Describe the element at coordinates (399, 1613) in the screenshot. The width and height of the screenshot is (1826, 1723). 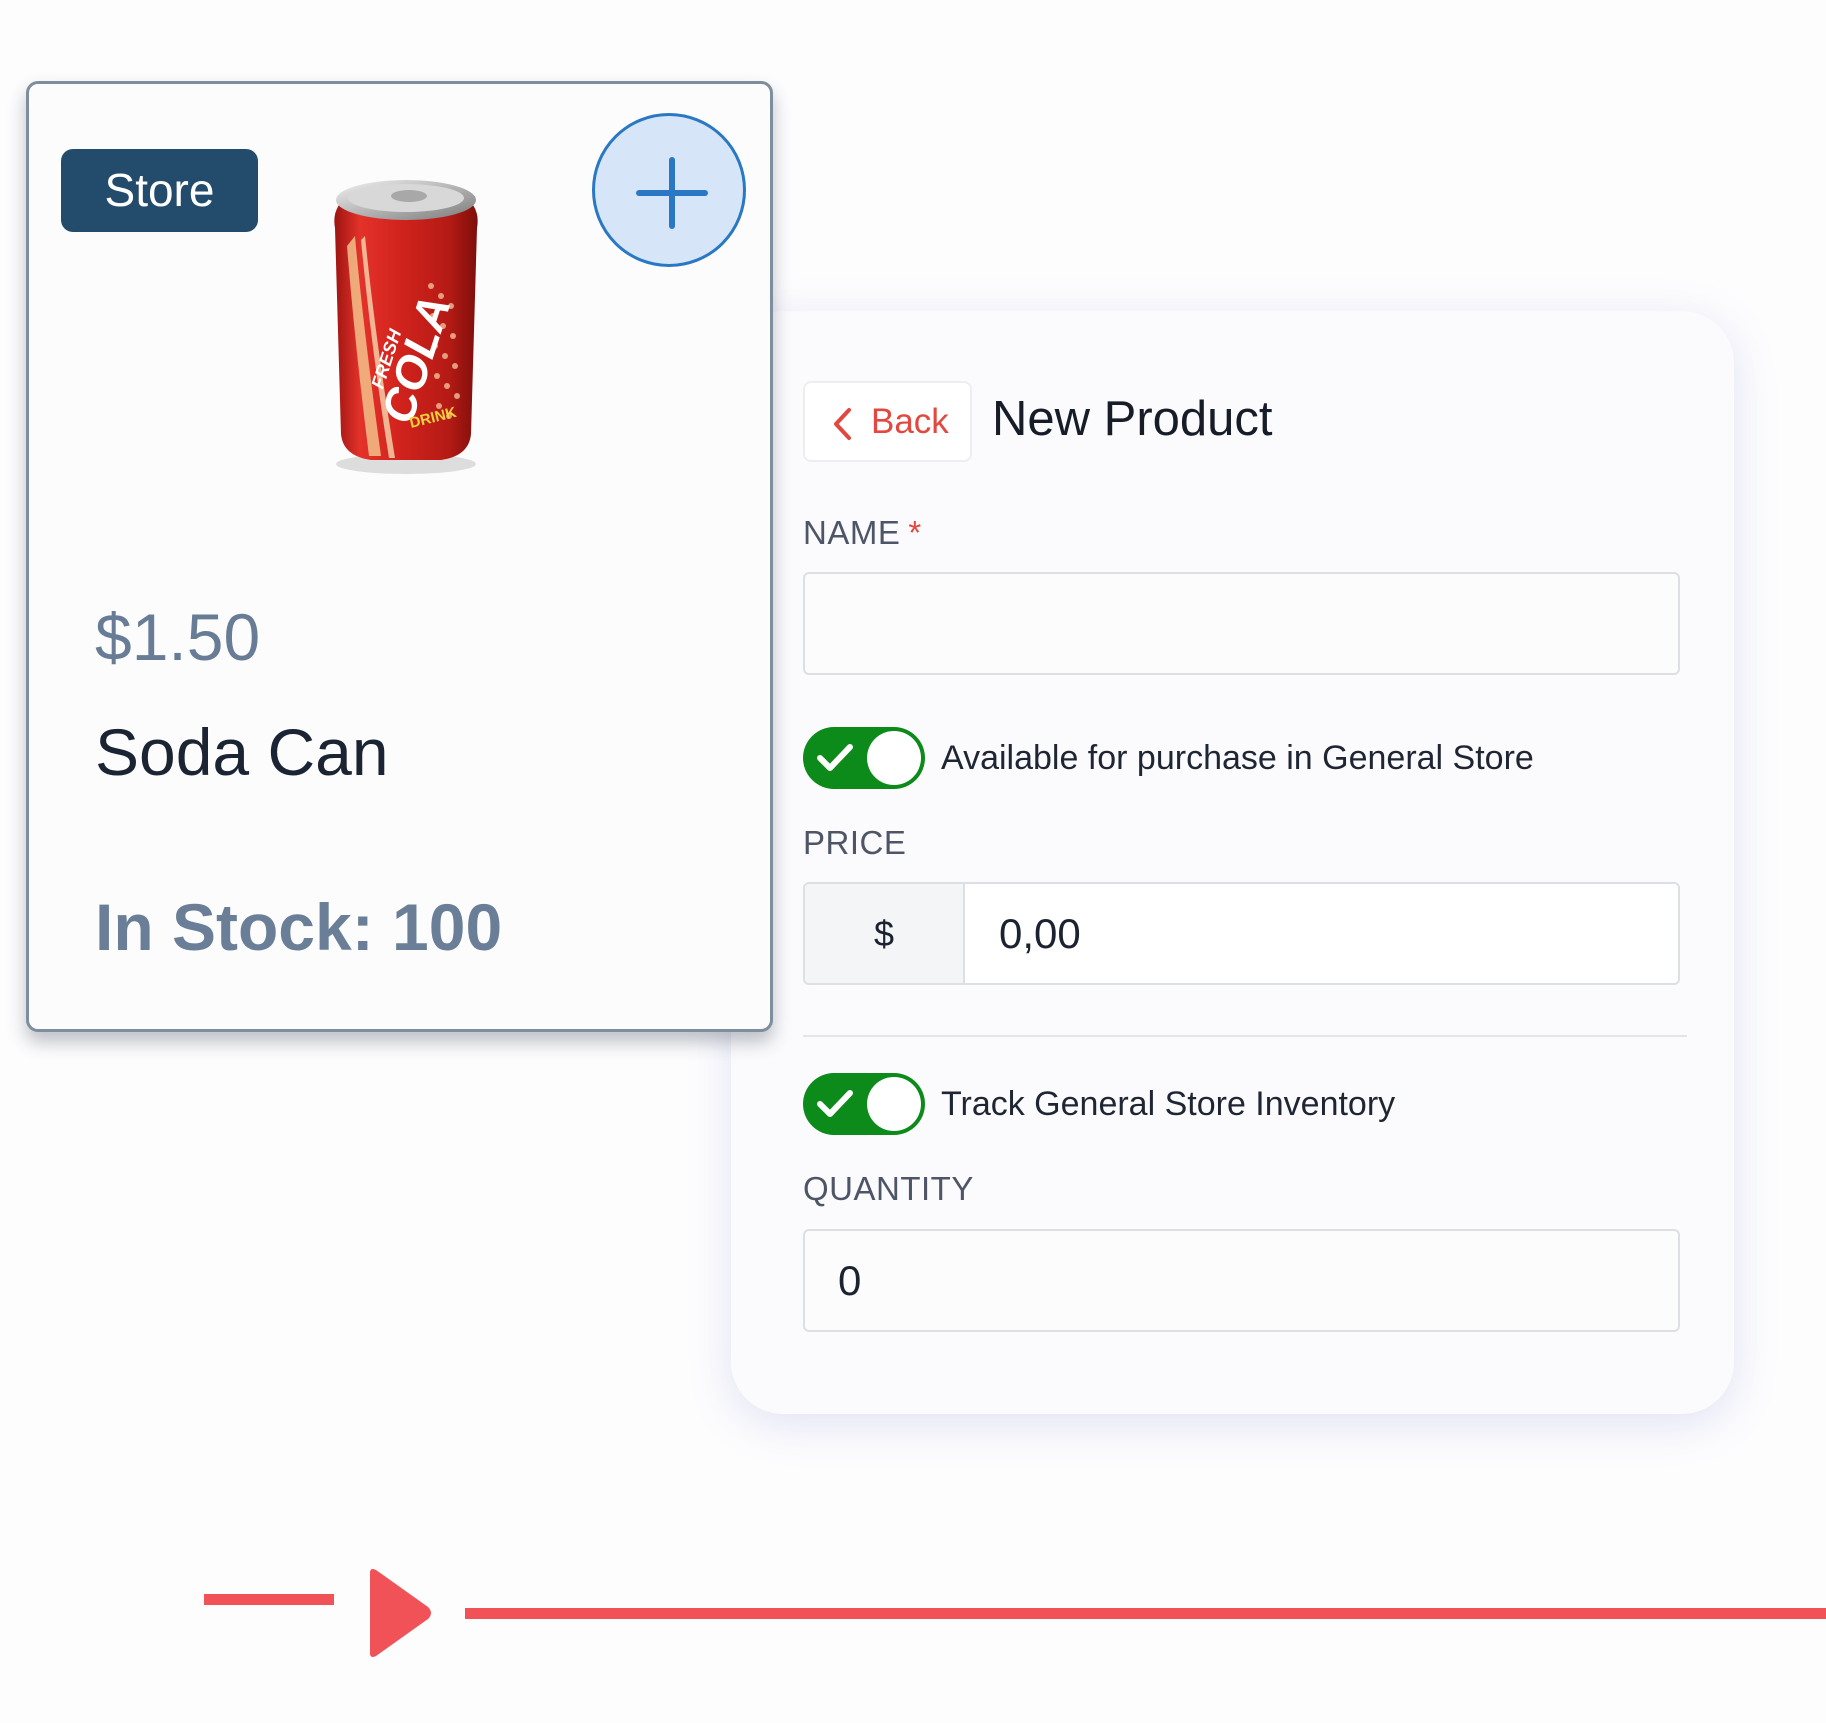
I see `play-icon` at that location.